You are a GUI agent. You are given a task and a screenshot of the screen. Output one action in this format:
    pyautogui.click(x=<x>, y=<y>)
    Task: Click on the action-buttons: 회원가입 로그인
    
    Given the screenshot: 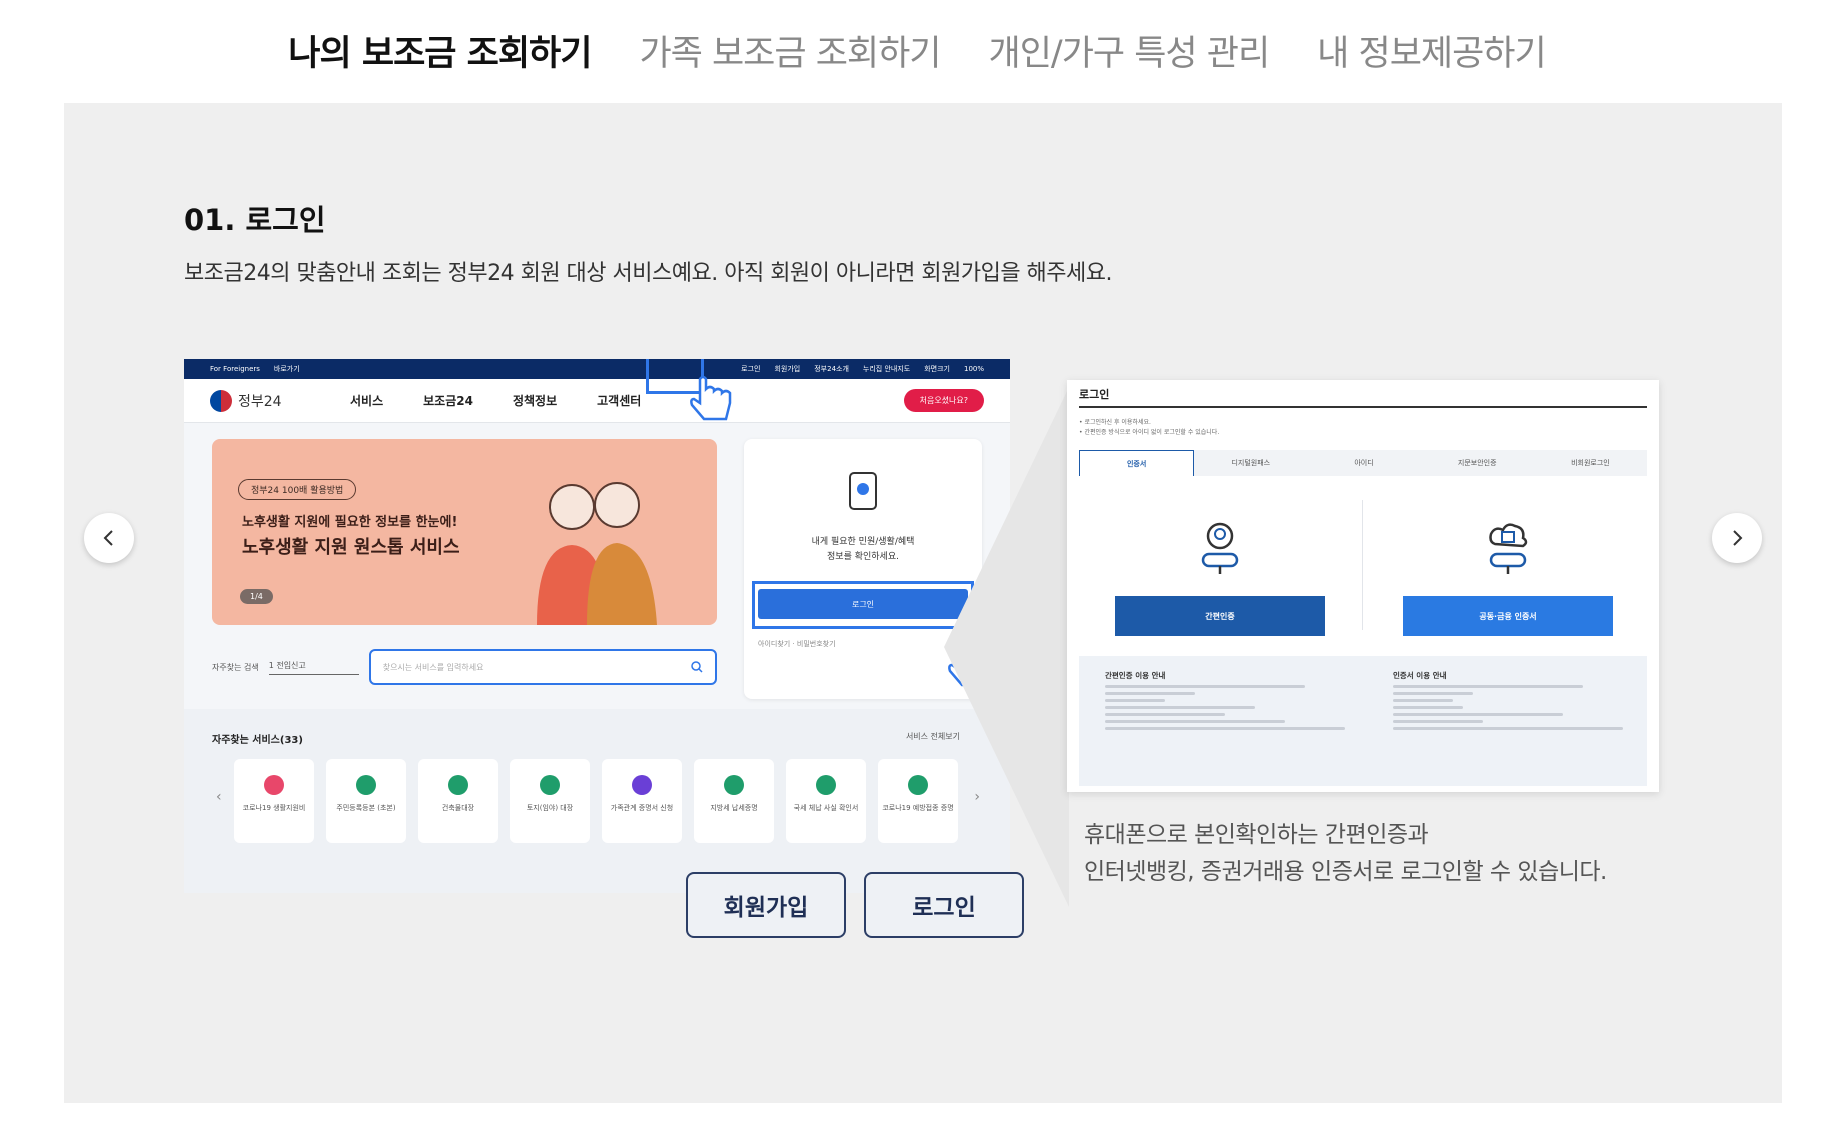 What is the action you would take?
    pyautogui.click(x=855, y=905)
    